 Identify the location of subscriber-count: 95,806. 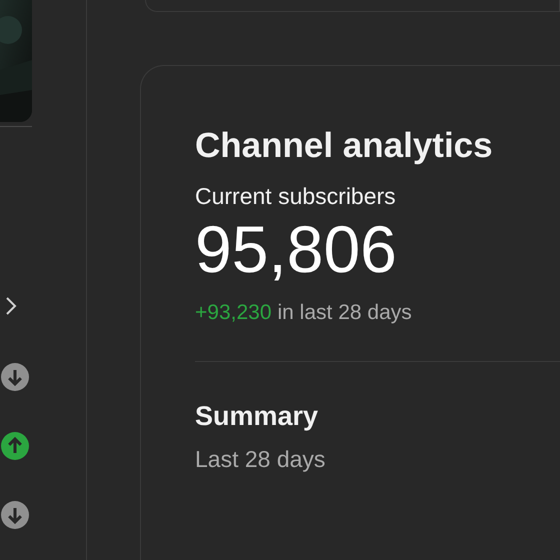
(296, 249).